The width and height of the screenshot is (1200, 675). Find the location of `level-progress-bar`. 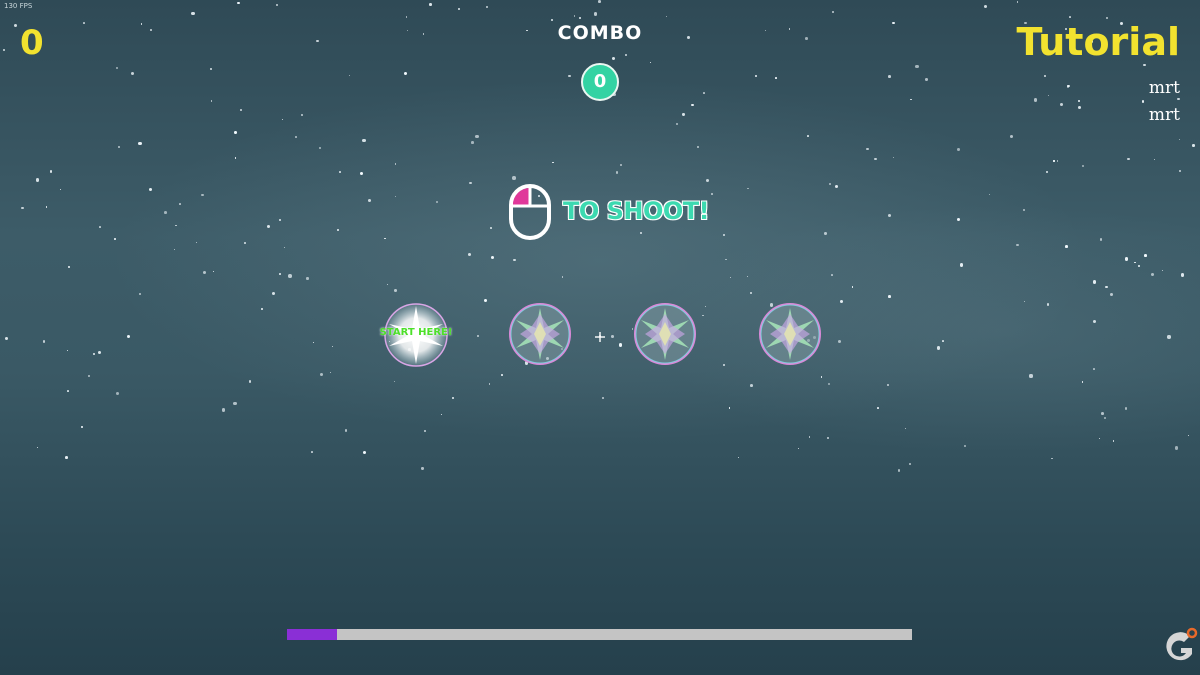

level-progress-bar is located at coordinates (599, 634).